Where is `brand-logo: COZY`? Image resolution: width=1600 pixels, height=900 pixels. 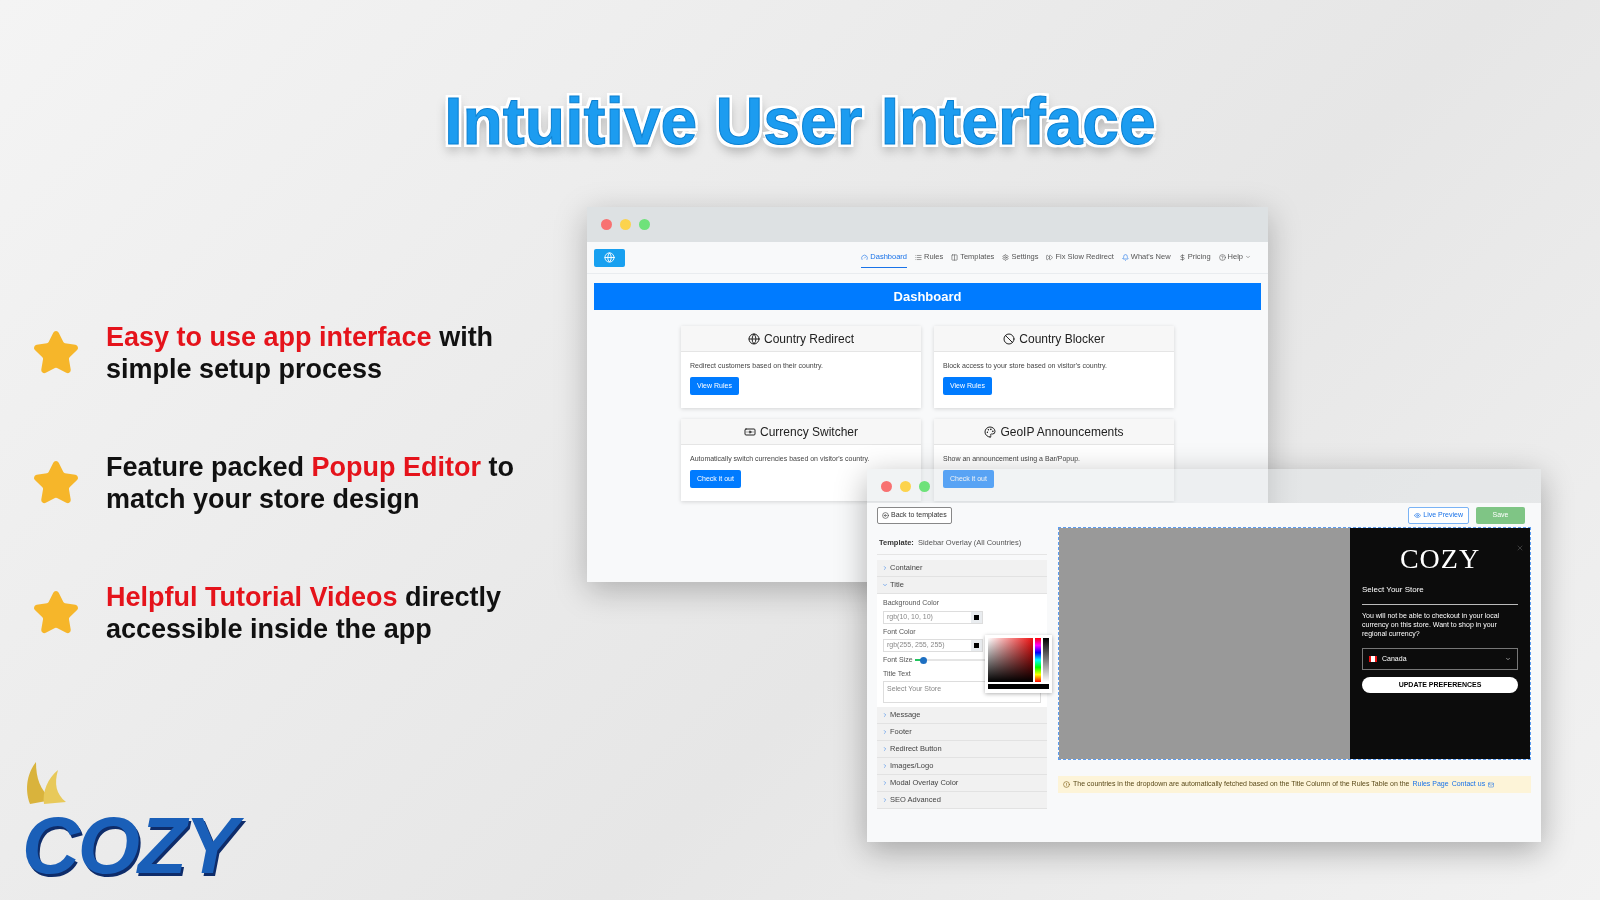
brand-logo: COZY is located at coordinates (136, 846).